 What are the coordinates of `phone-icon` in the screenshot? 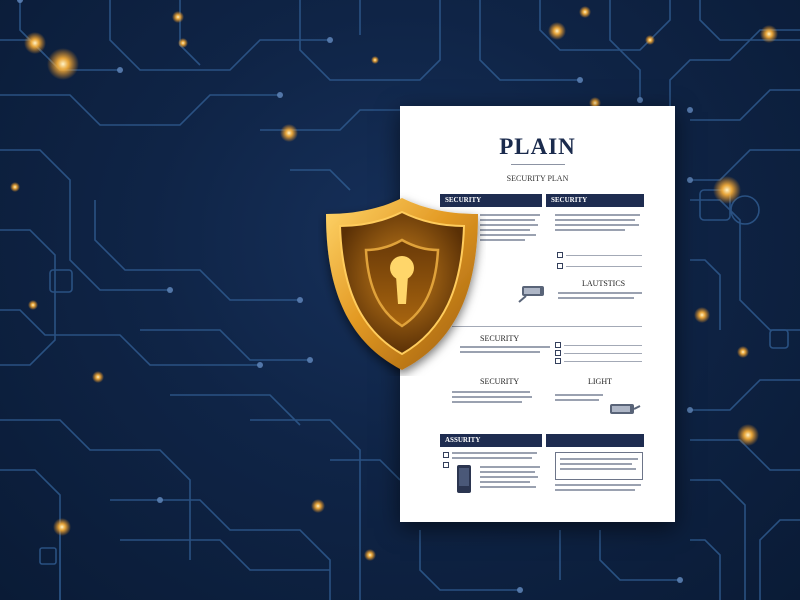 It's located at (464, 479).